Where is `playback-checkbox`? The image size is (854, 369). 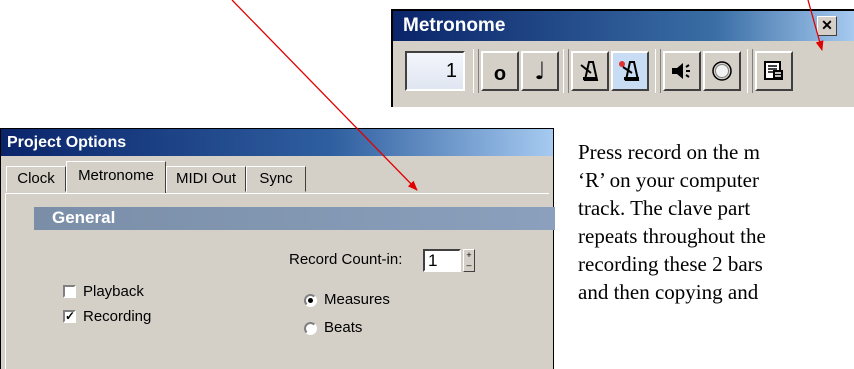
playback-checkbox is located at coordinates (69, 291).